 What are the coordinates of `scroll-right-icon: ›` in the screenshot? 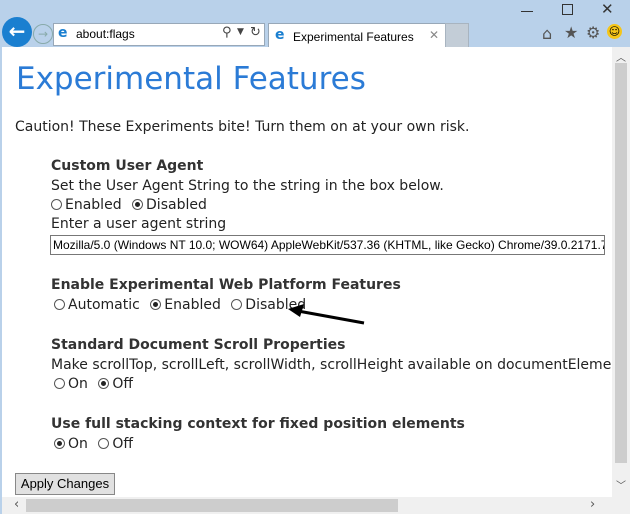 It's located at (592, 504).